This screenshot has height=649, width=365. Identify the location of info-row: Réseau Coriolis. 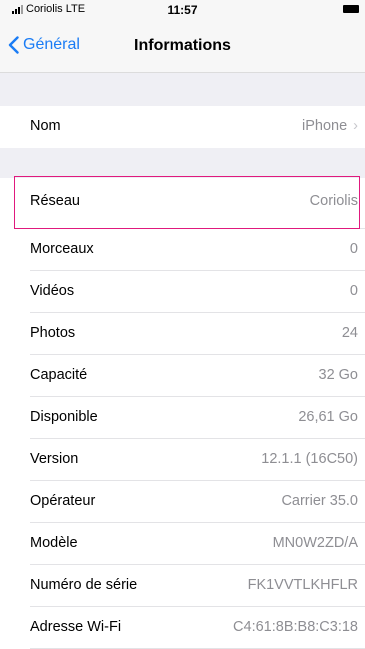
(182, 203).